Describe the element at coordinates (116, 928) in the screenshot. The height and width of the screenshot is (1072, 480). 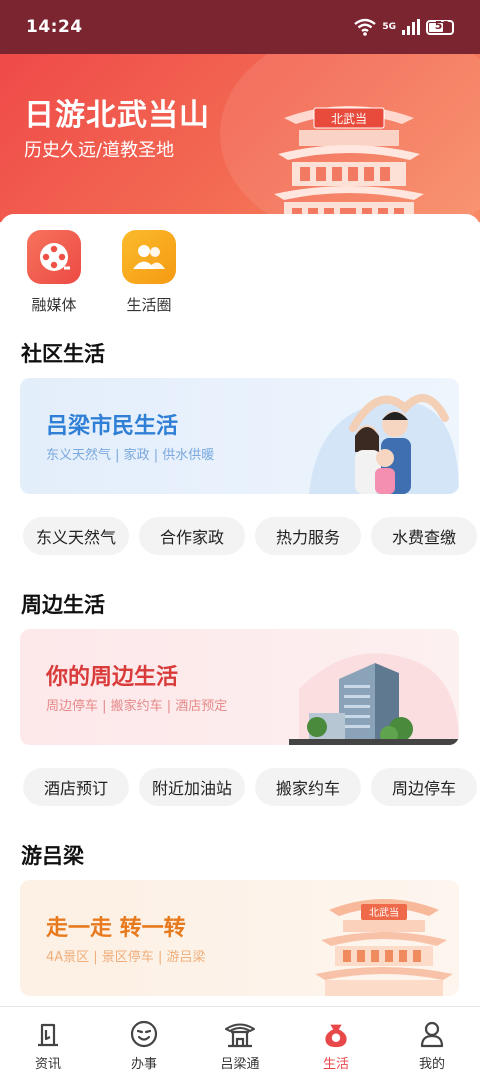
I see `card-title: 走一走 转一转` at that location.